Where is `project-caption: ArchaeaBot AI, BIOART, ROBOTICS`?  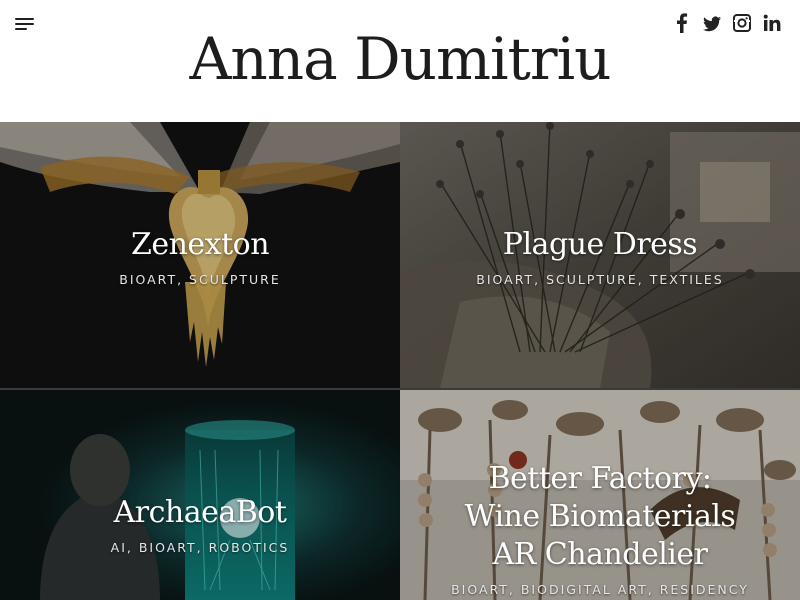 project-caption: ArchaeaBot AI, BIOART, ROBOTICS is located at coordinates (200, 524).